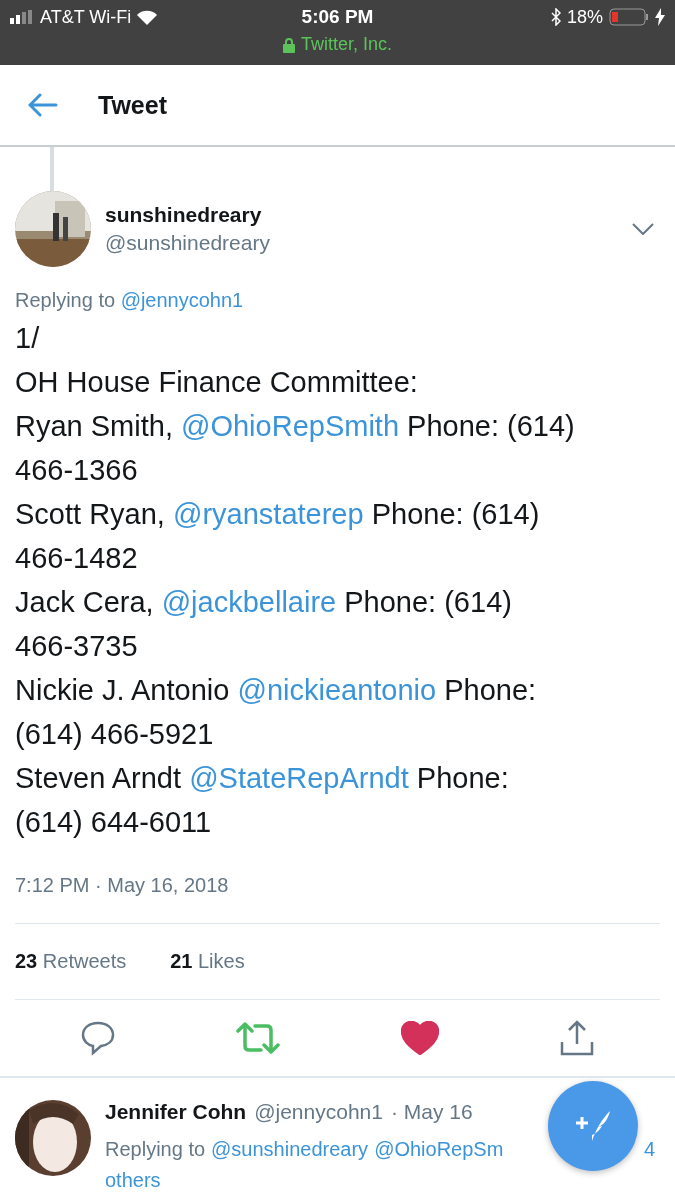 This screenshot has width=675, height=1200. I want to click on tweet-text-line: OH House Finance Committee:, so click(217, 382).